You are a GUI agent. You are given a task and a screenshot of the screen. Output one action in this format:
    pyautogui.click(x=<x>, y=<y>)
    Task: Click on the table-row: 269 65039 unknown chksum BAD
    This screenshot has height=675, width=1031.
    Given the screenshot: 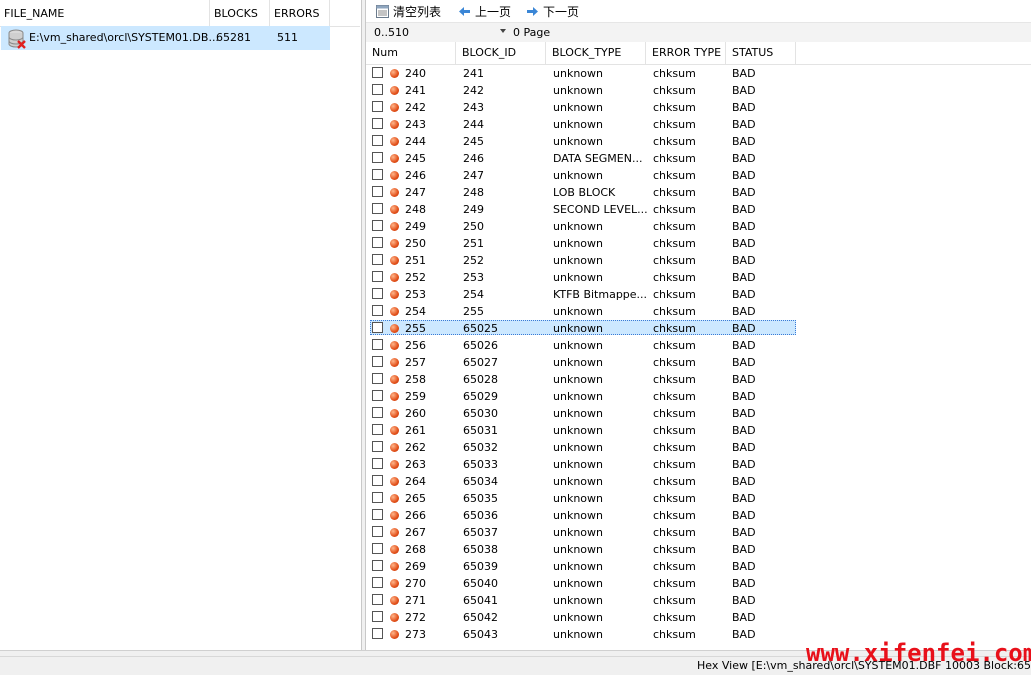 What is the action you would take?
    pyautogui.click(x=698, y=566)
    